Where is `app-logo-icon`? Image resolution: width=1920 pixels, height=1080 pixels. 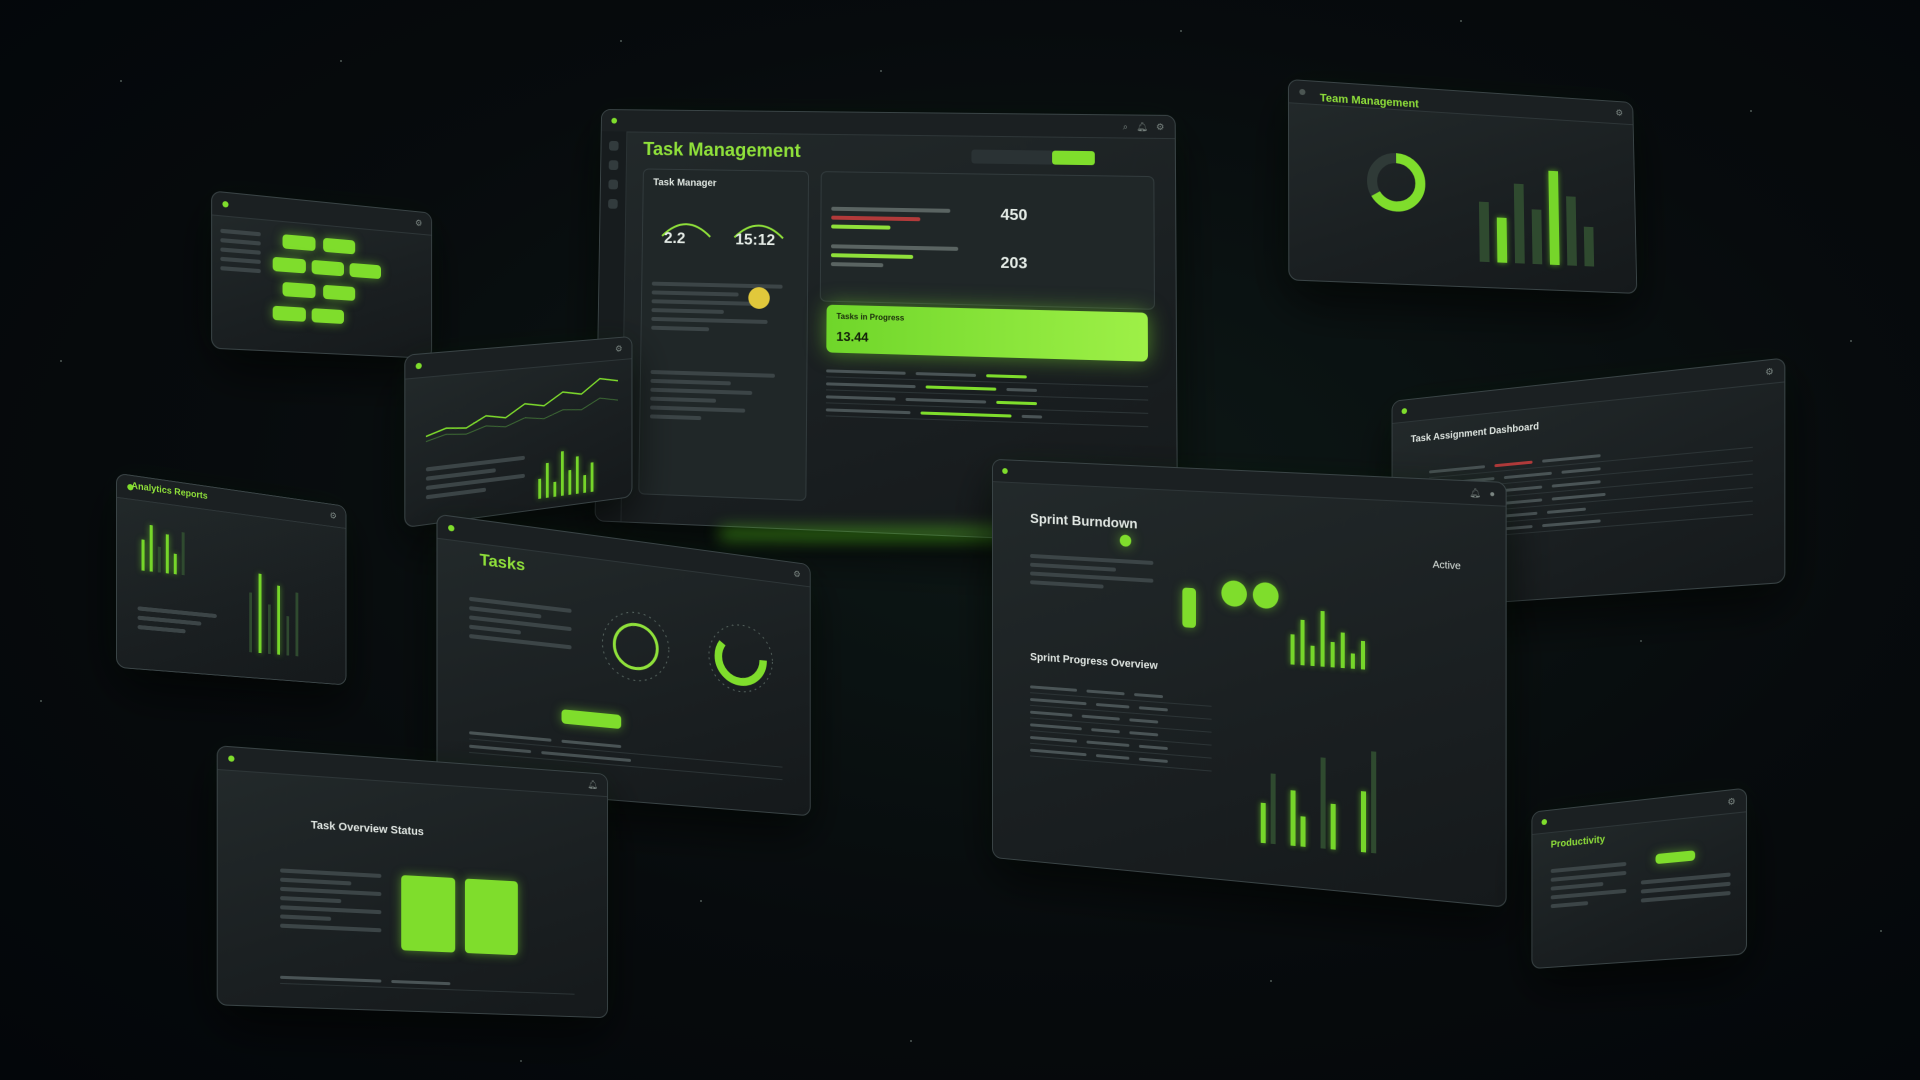 app-logo-icon is located at coordinates (614, 120).